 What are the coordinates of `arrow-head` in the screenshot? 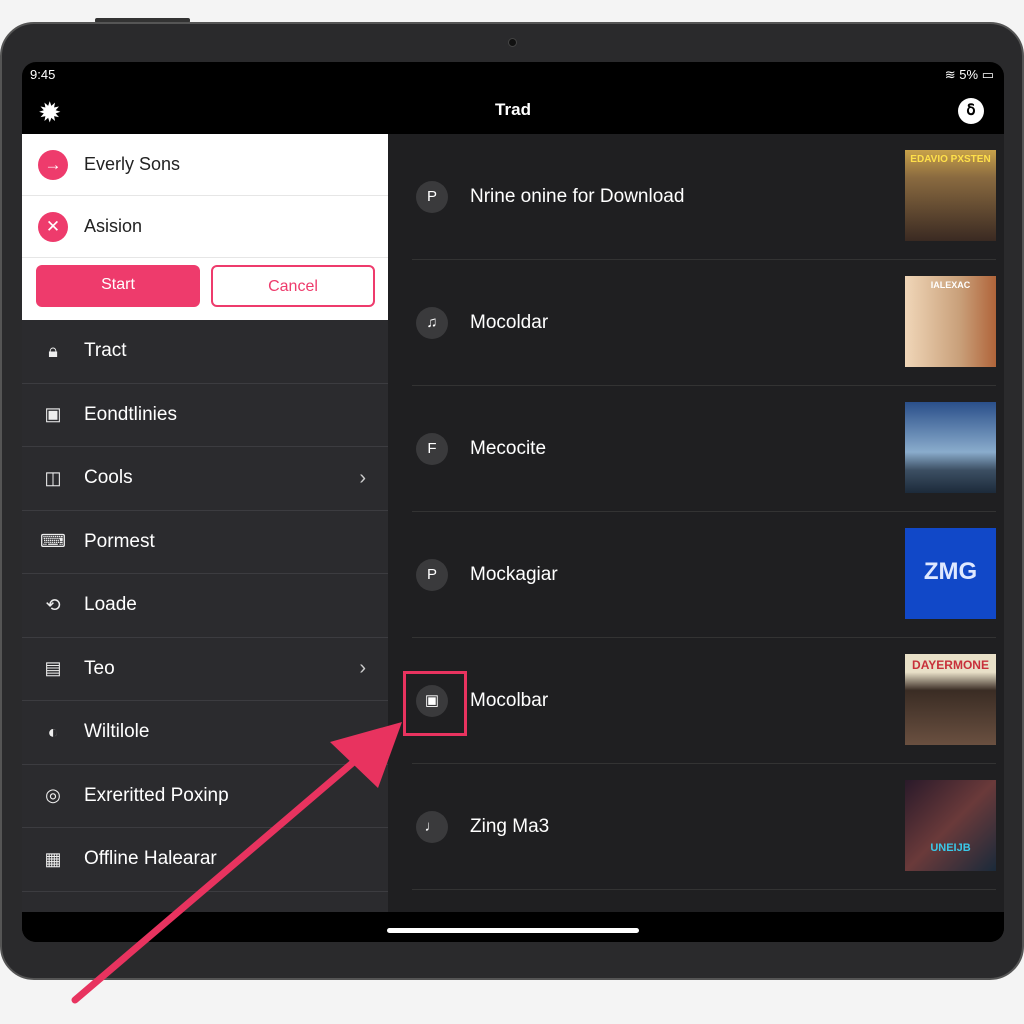 It's located at (366, 755).